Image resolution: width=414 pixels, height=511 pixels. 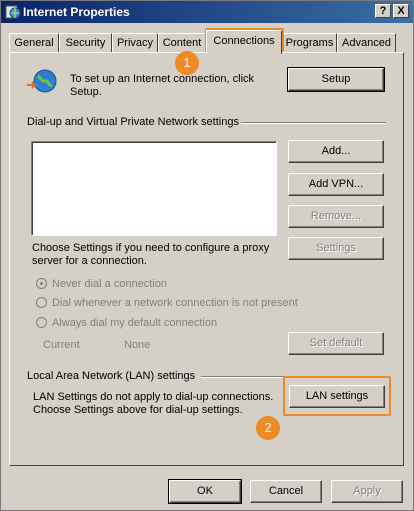 What do you see at coordinates (337, 396) in the screenshot?
I see `lan-settings-highlight` at bounding box center [337, 396].